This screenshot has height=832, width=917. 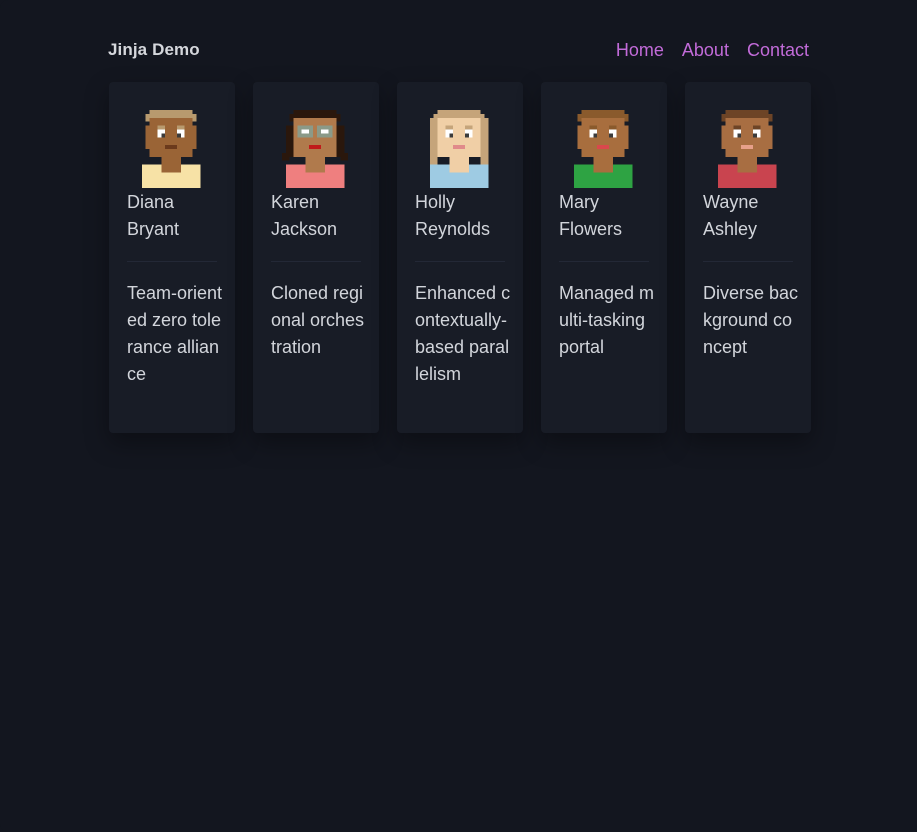 What do you see at coordinates (579, 202) in the screenshot?
I see `person-first-name: Mary` at bounding box center [579, 202].